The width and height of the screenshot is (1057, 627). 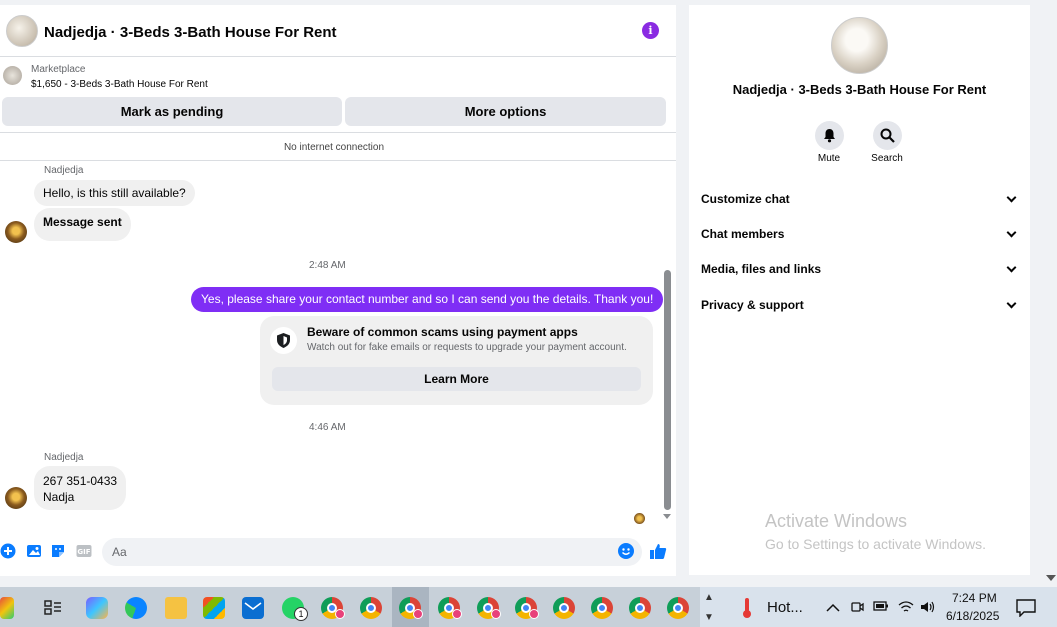 I want to click on page-scroll-down-icon, so click(x=1051, y=578).